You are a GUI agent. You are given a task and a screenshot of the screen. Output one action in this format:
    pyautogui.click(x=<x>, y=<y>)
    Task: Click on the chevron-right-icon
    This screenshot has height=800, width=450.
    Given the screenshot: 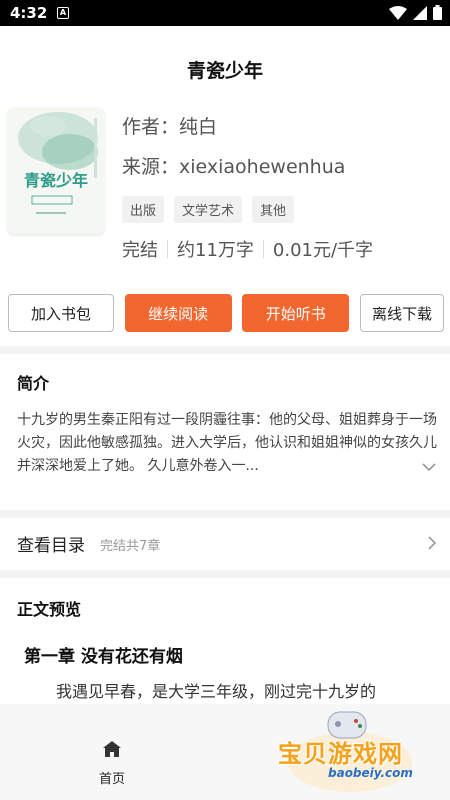 What is the action you would take?
    pyautogui.click(x=432, y=543)
    